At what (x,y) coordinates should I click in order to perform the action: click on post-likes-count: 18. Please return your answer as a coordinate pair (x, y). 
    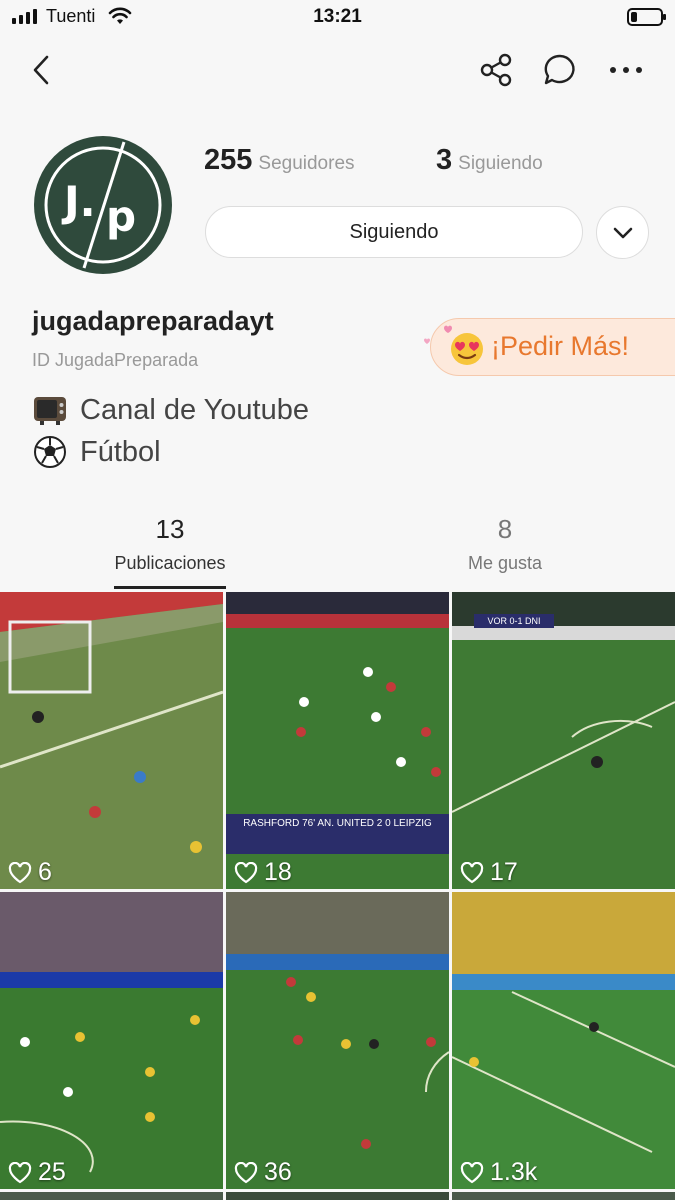
    Looking at the image, I should click on (278, 872).